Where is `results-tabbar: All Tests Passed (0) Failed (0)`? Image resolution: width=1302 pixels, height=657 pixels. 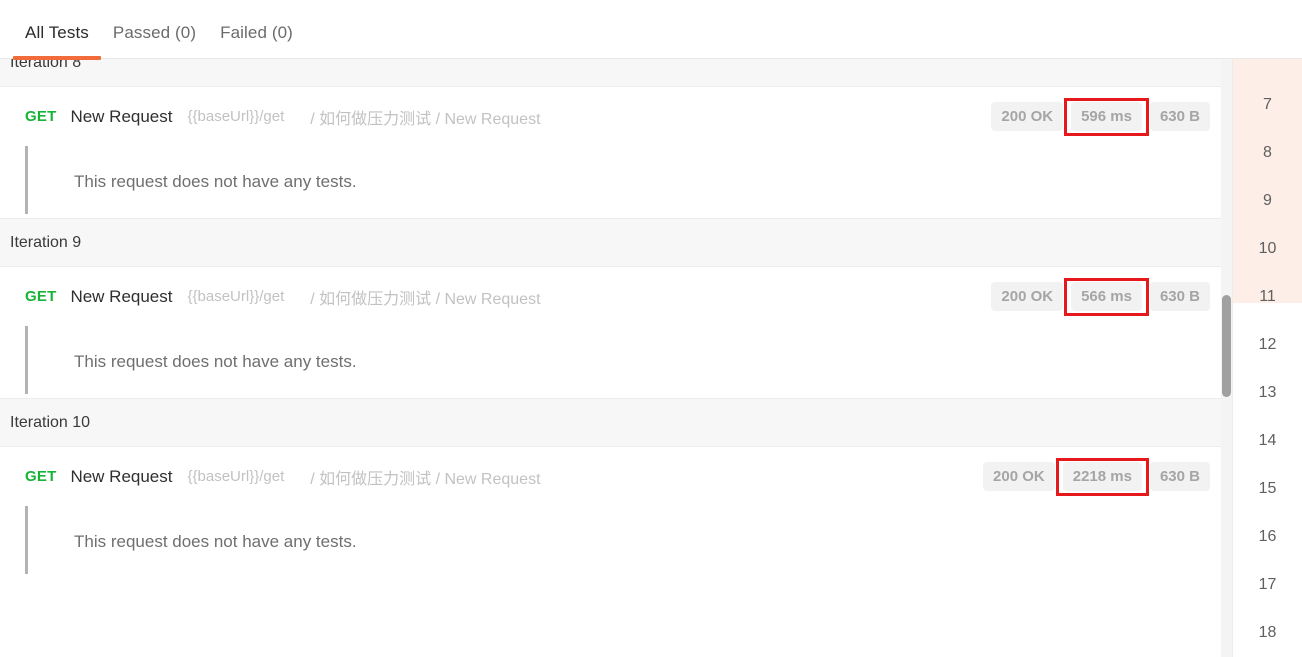 results-tabbar: All Tests Passed (0) Failed (0) is located at coordinates (651, 30).